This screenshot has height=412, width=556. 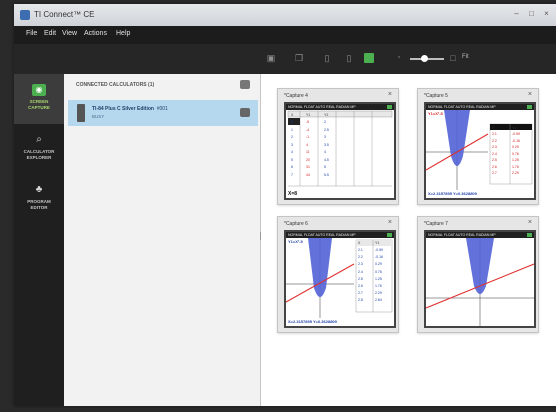 What do you see at coordinates (292, 167) in the screenshot?
I see `table-cell: 6` at bounding box center [292, 167].